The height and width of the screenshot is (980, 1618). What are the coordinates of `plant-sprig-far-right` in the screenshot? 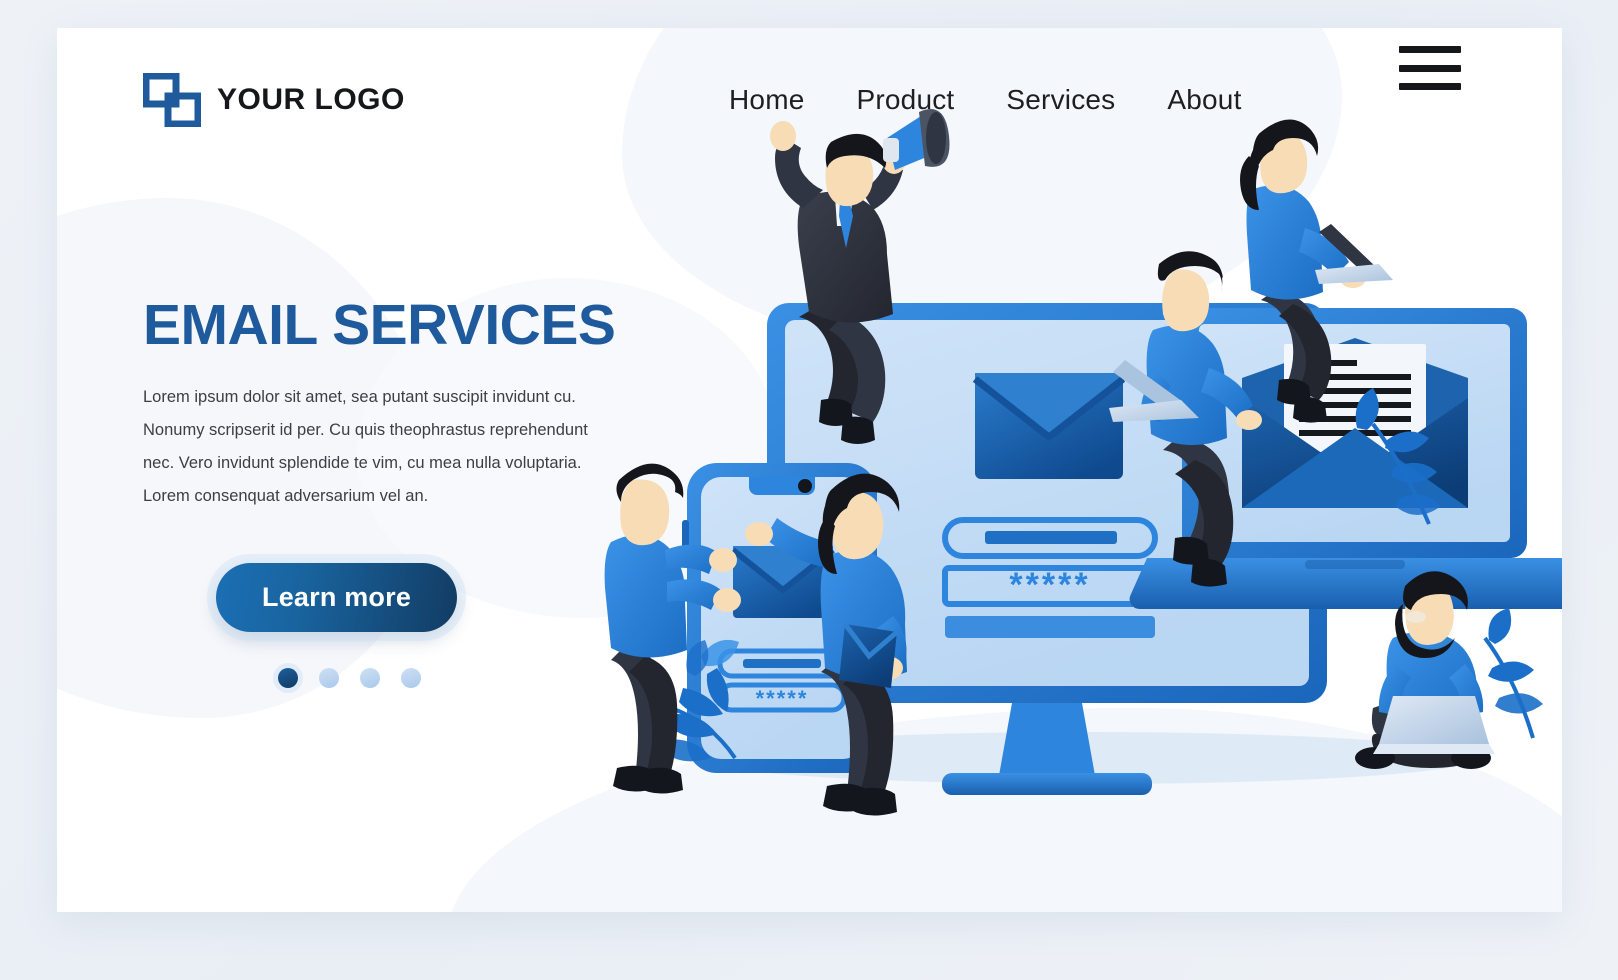 It's located at (1513, 673).